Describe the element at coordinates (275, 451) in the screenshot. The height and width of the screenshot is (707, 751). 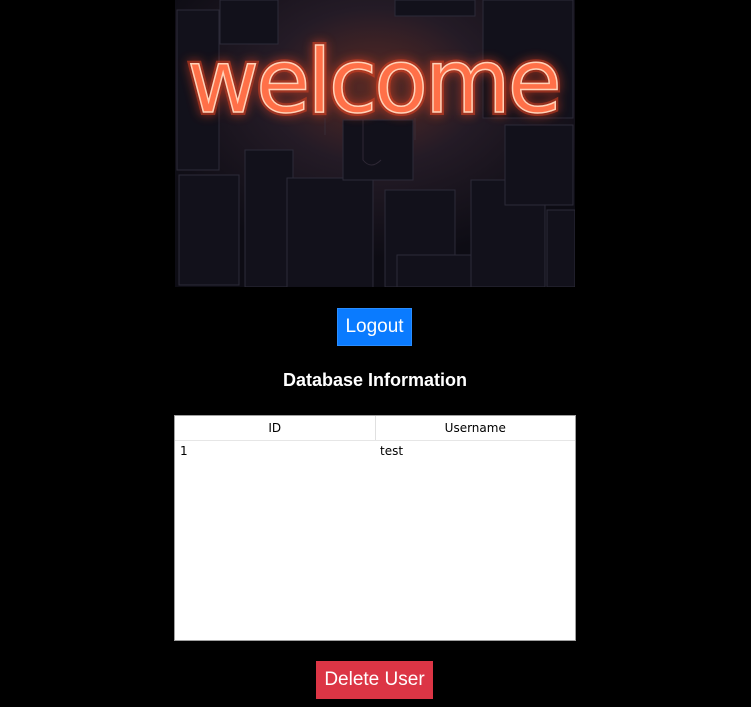
I see `cell-id: 1` at that location.